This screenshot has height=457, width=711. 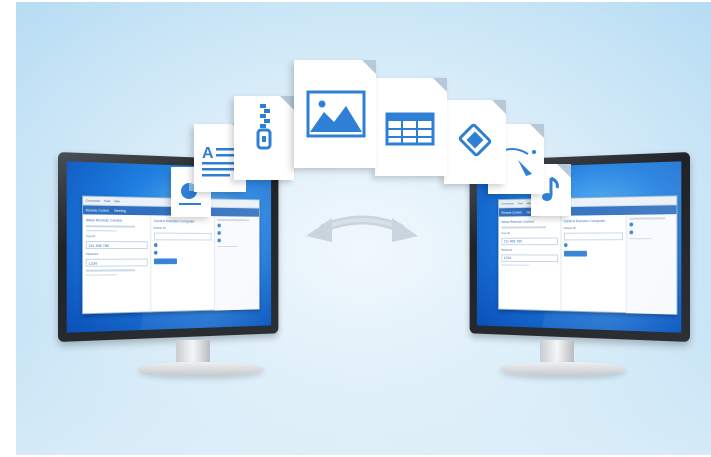 I want to click on video-file-card, so click(x=475, y=142).